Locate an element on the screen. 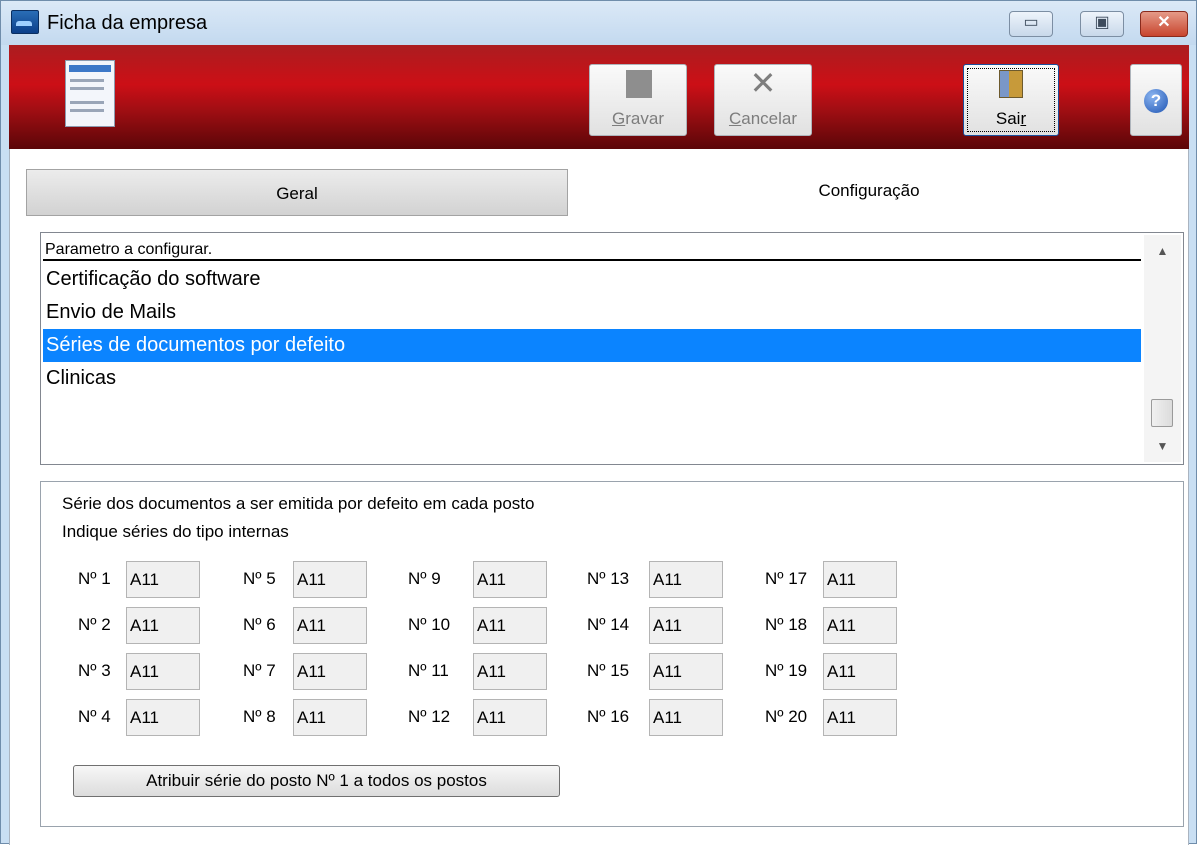 The width and height of the screenshot is (1197, 845). posto-label: Nº 10 is located at coordinates (429, 624).